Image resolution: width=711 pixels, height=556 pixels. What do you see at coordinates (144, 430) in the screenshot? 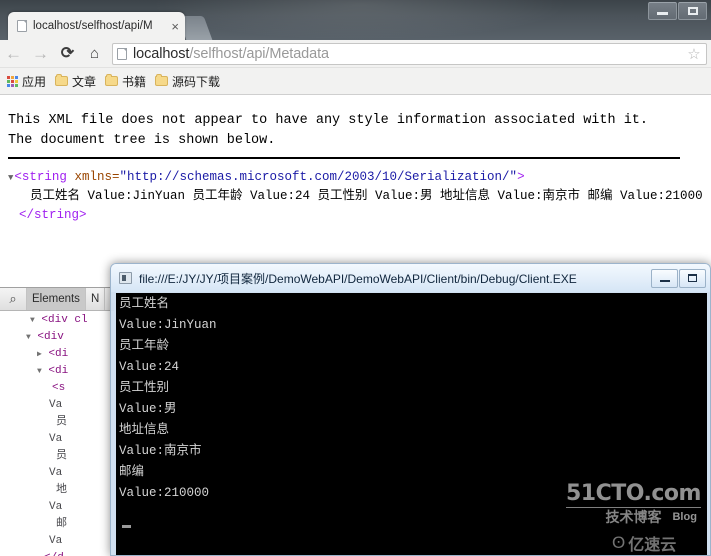
I see `console-line: 地址信息` at bounding box center [144, 430].